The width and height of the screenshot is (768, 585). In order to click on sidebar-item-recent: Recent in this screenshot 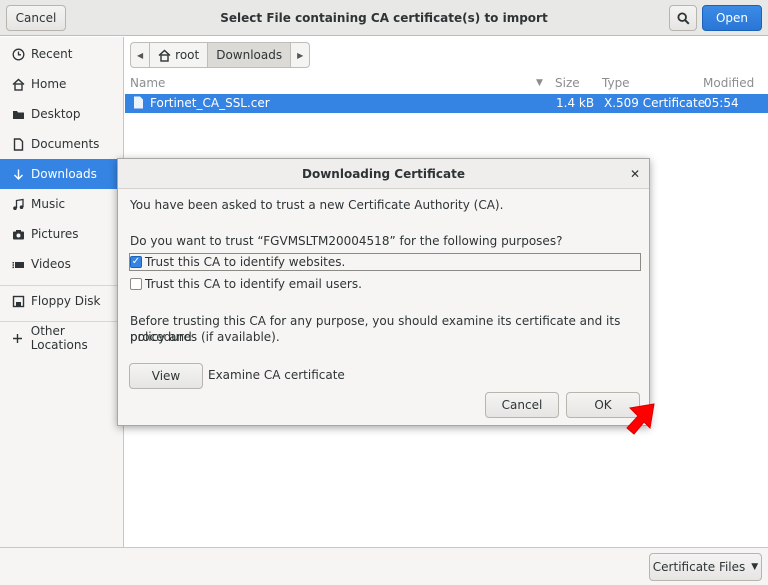, I will do `click(62, 54)`.